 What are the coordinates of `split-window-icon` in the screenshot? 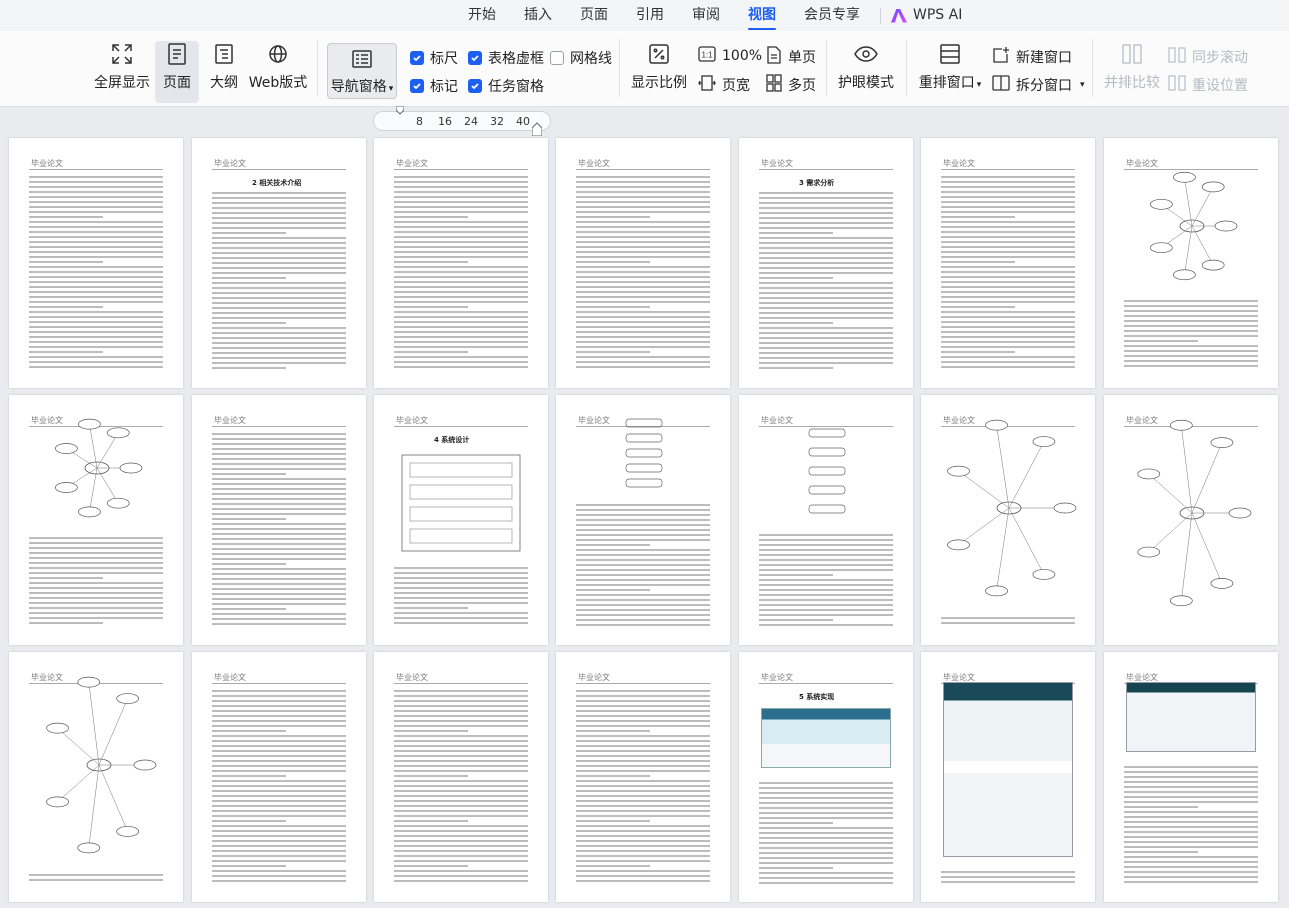 It's located at (1001, 85).